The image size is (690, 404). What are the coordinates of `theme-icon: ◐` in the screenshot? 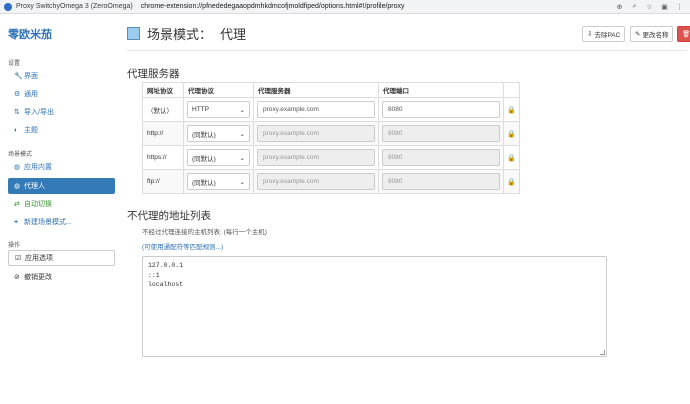 It's located at (16, 130).